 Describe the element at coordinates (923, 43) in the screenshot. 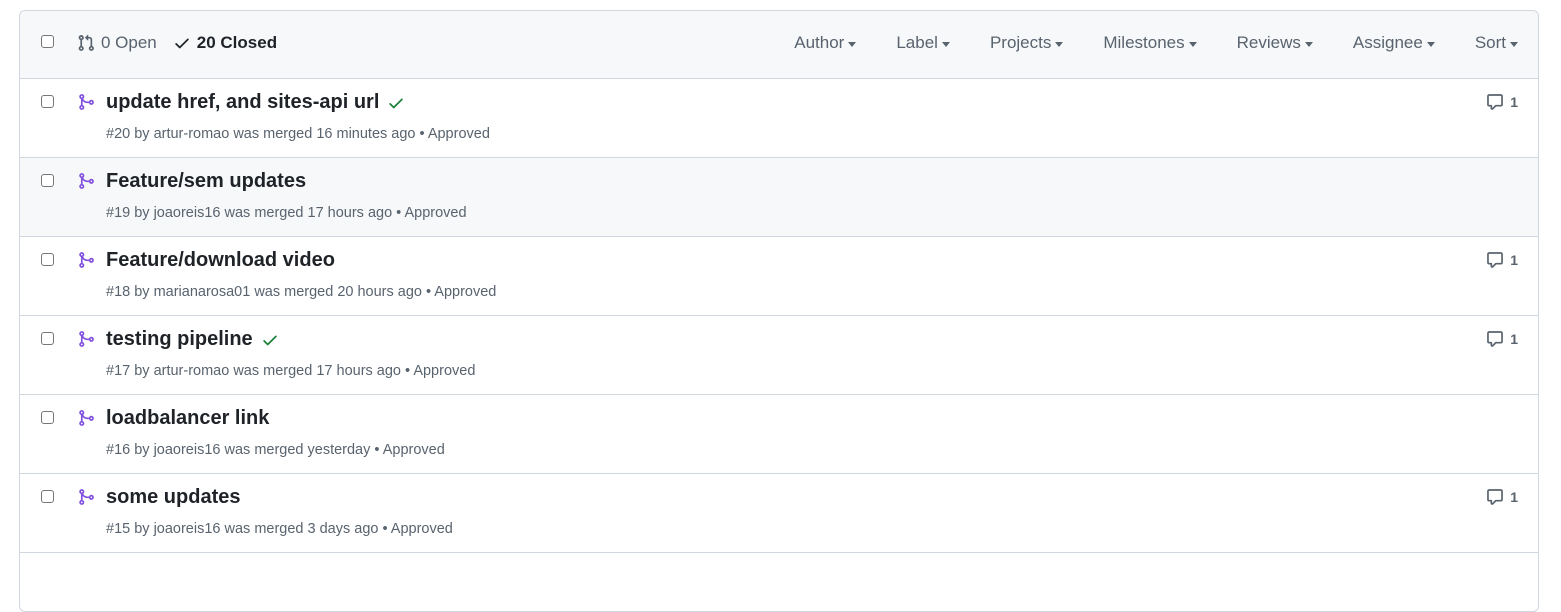

I see `label-filter-dropdown: Label` at that location.